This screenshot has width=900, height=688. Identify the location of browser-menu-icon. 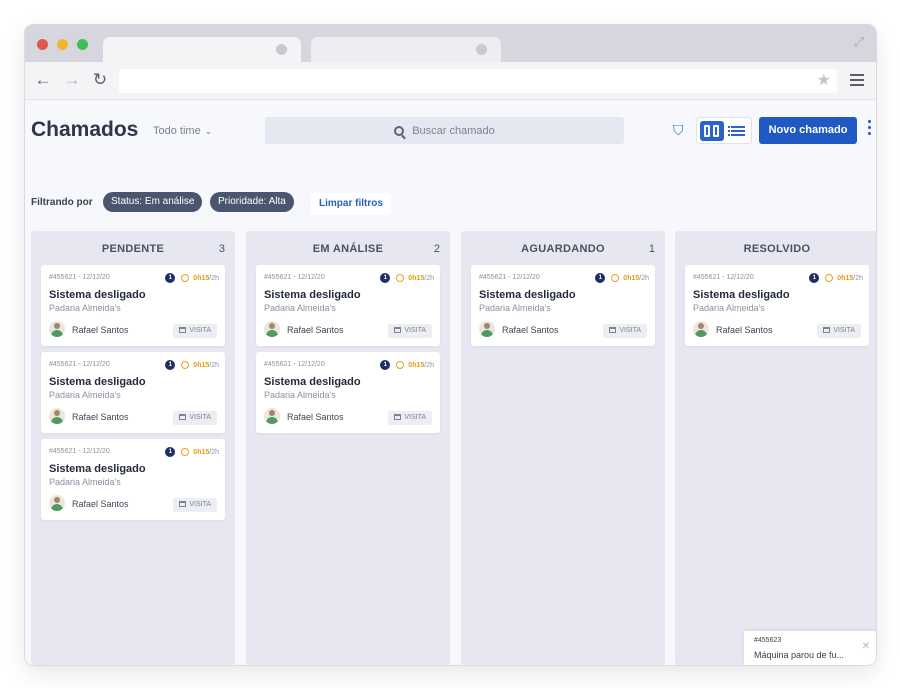
(857, 81).